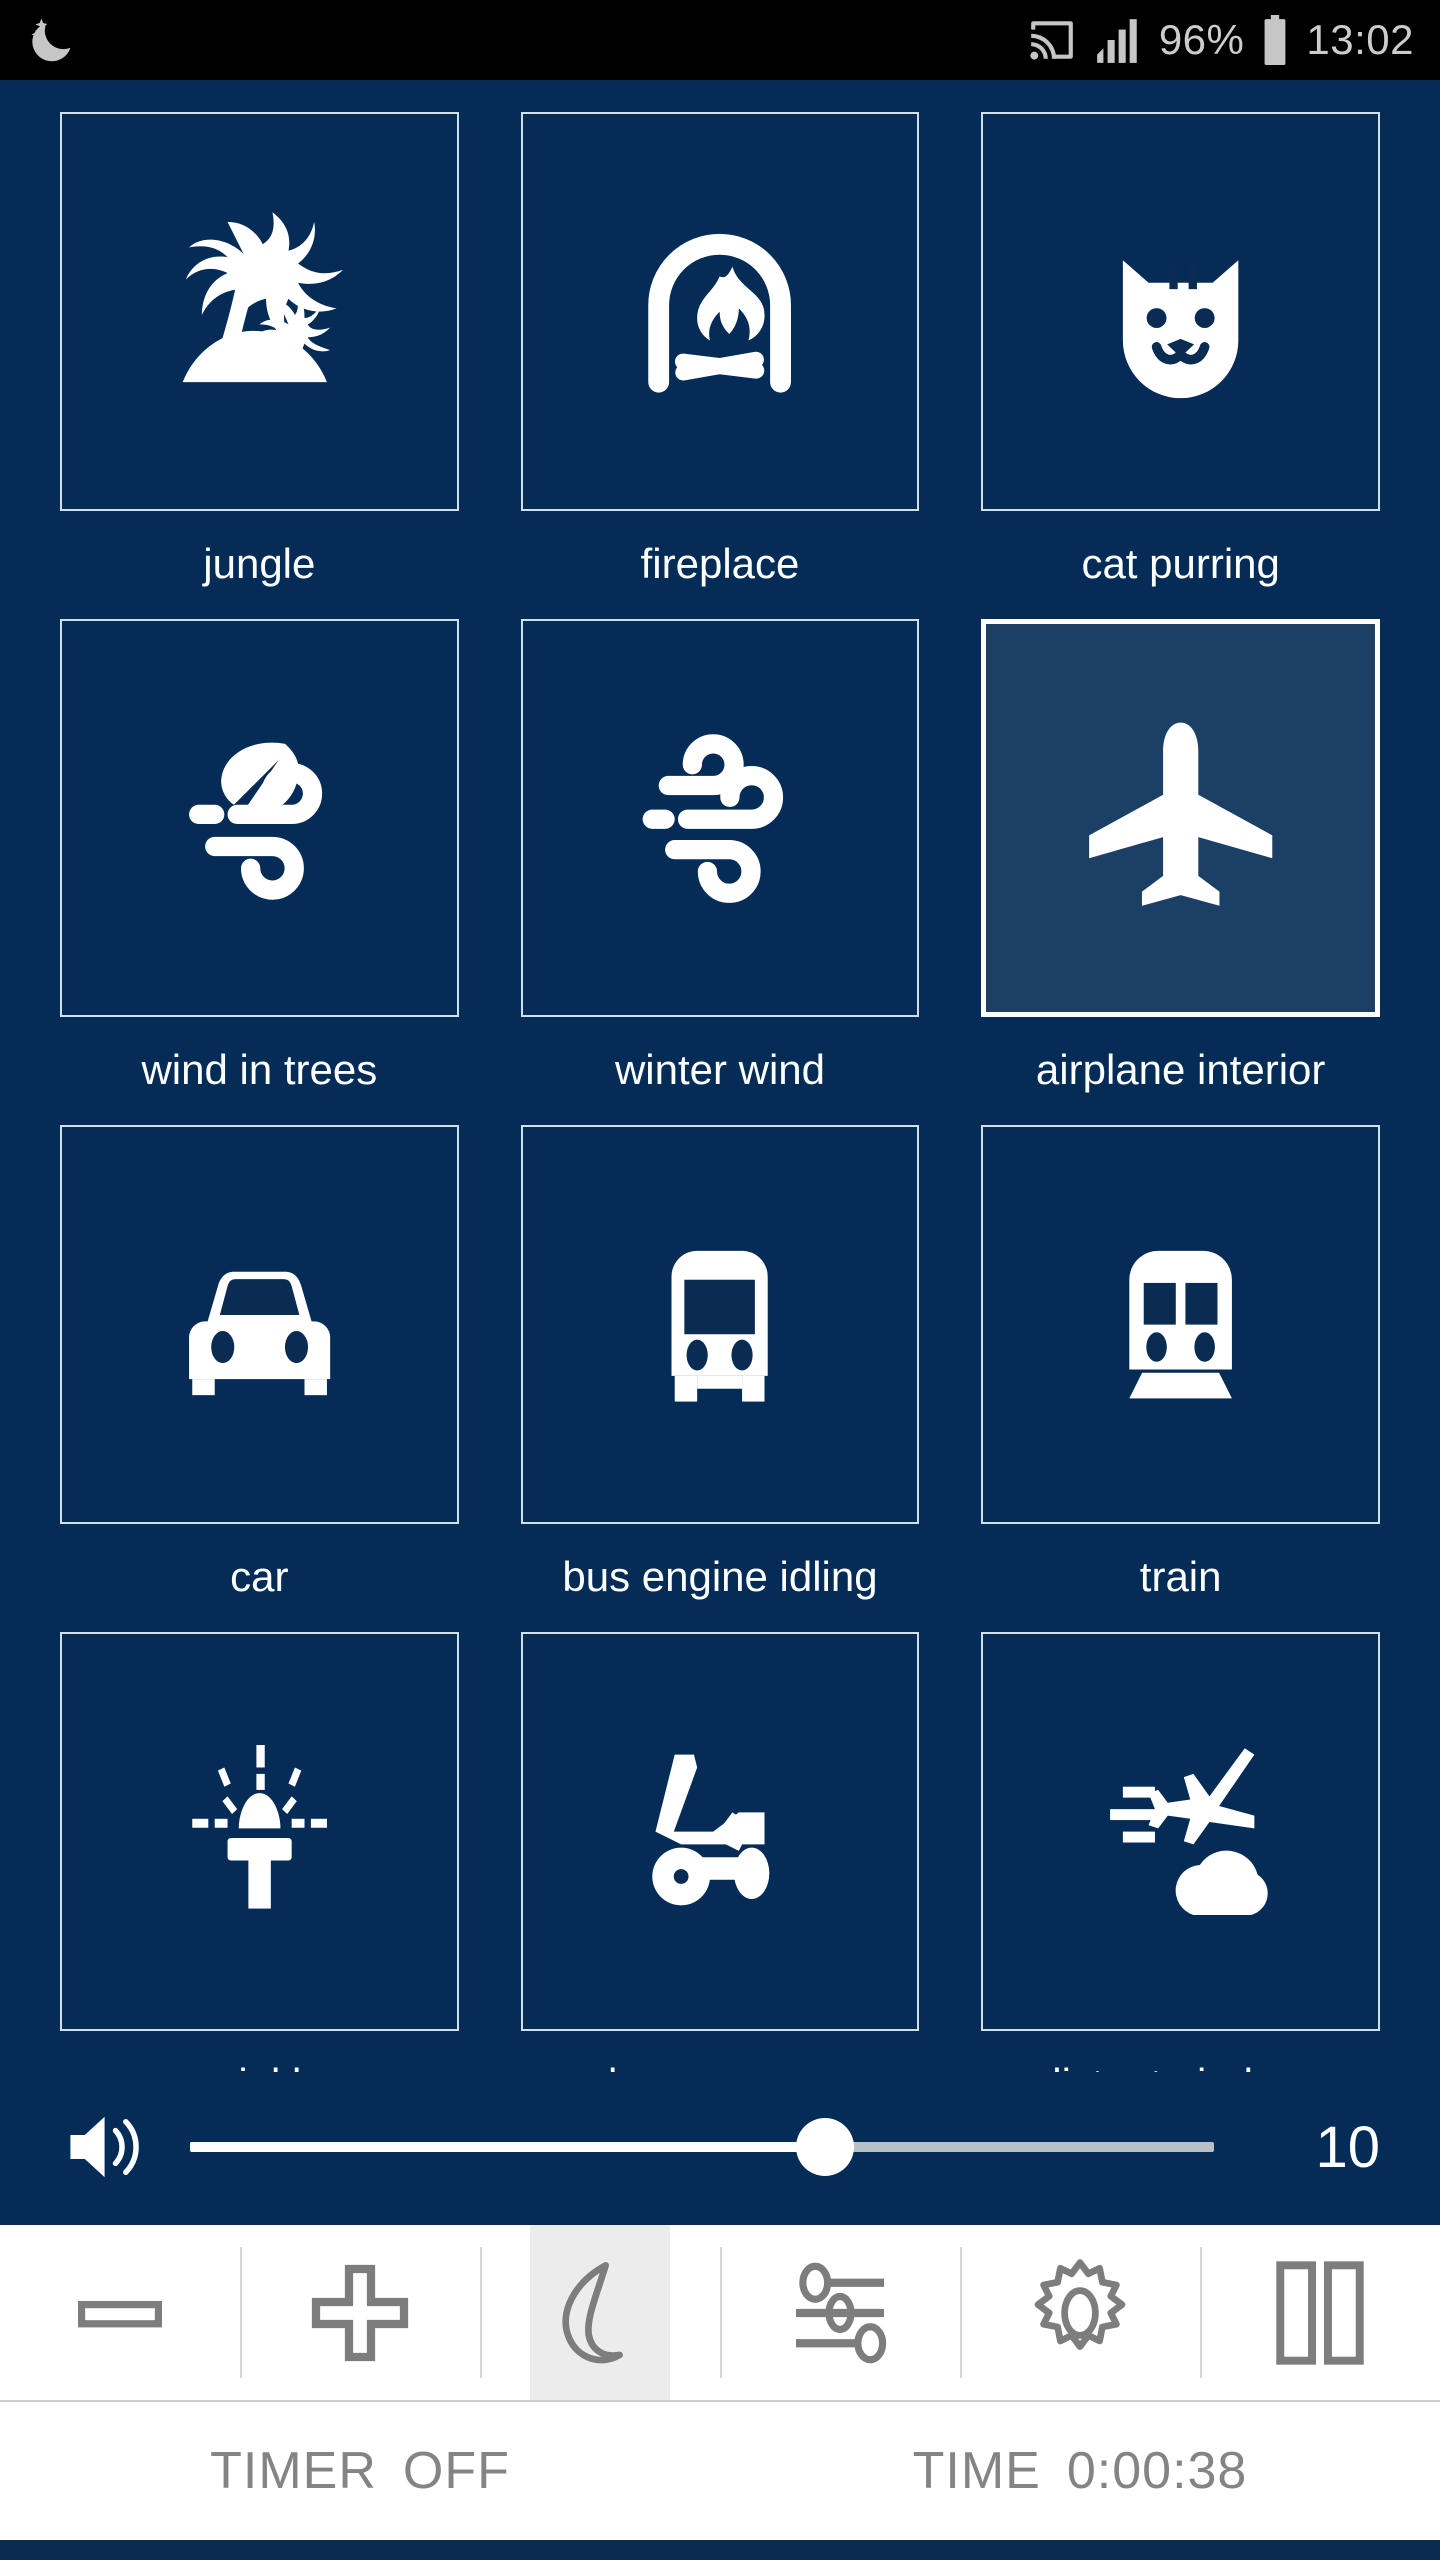 This screenshot has width=1440, height=2560. Describe the element at coordinates (976, 2471) in the screenshot. I see `time-label: TIME` at that location.